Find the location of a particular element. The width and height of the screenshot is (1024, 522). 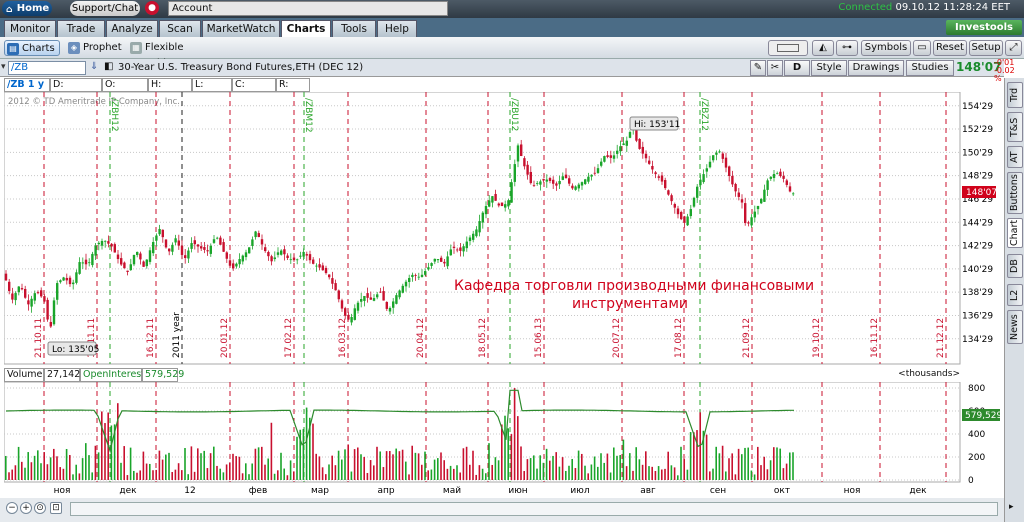

subtab-prophet: ◈ Prophet is located at coordinates (95, 48).